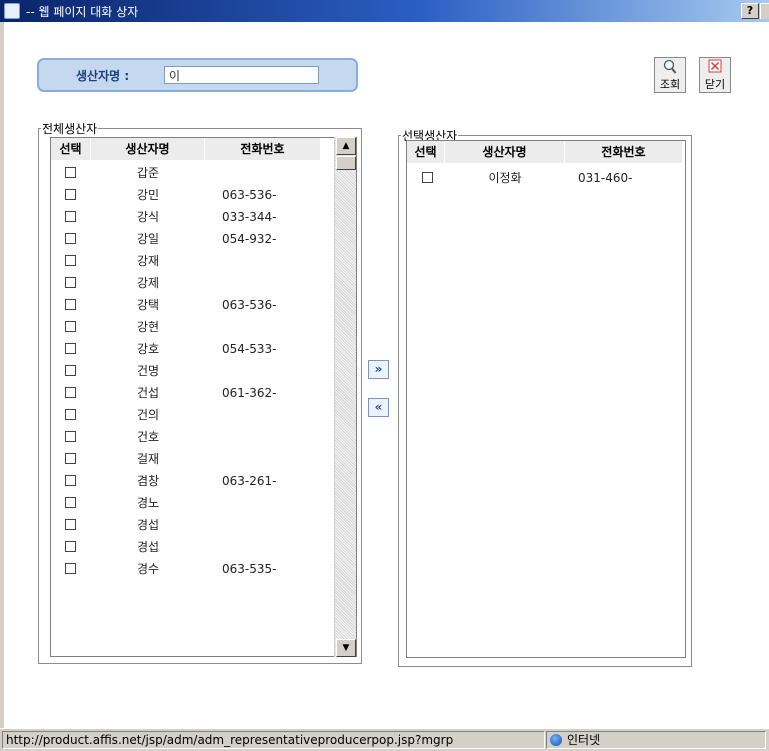 Image resolution: width=769 pixels, height=751 pixels. I want to click on close-button: 닫기, so click(715, 75).